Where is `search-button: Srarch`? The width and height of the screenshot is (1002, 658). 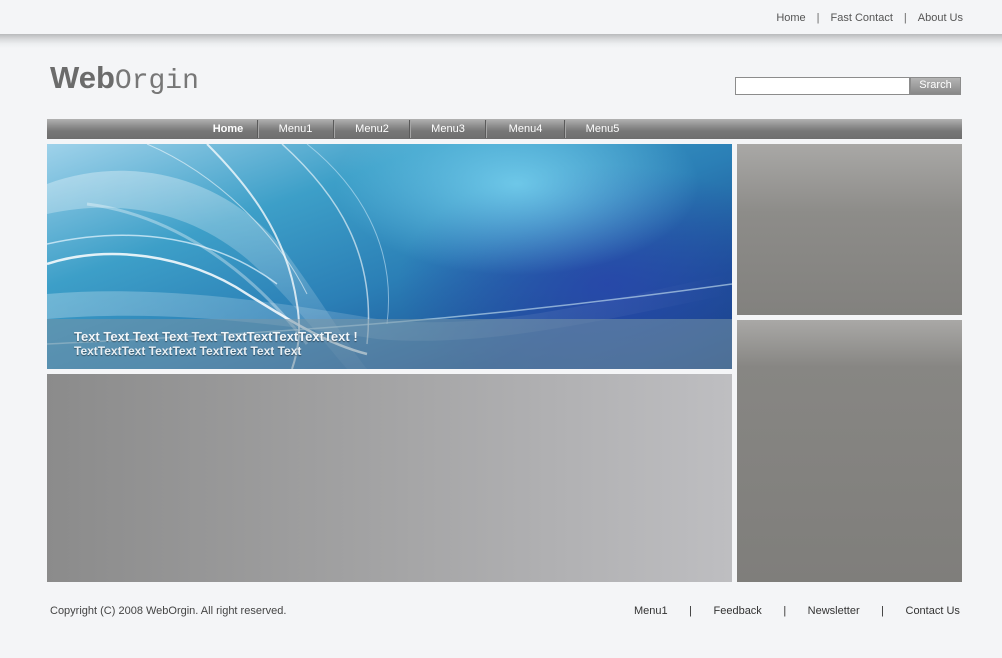 search-button: Srarch is located at coordinates (935, 86).